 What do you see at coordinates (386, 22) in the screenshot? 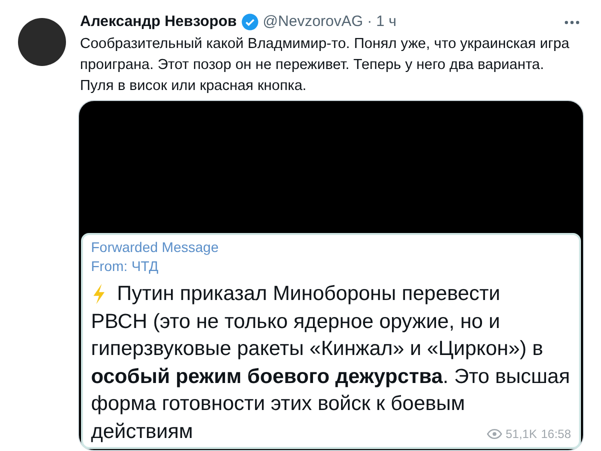
I see `tweet-time: 1 ч` at bounding box center [386, 22].